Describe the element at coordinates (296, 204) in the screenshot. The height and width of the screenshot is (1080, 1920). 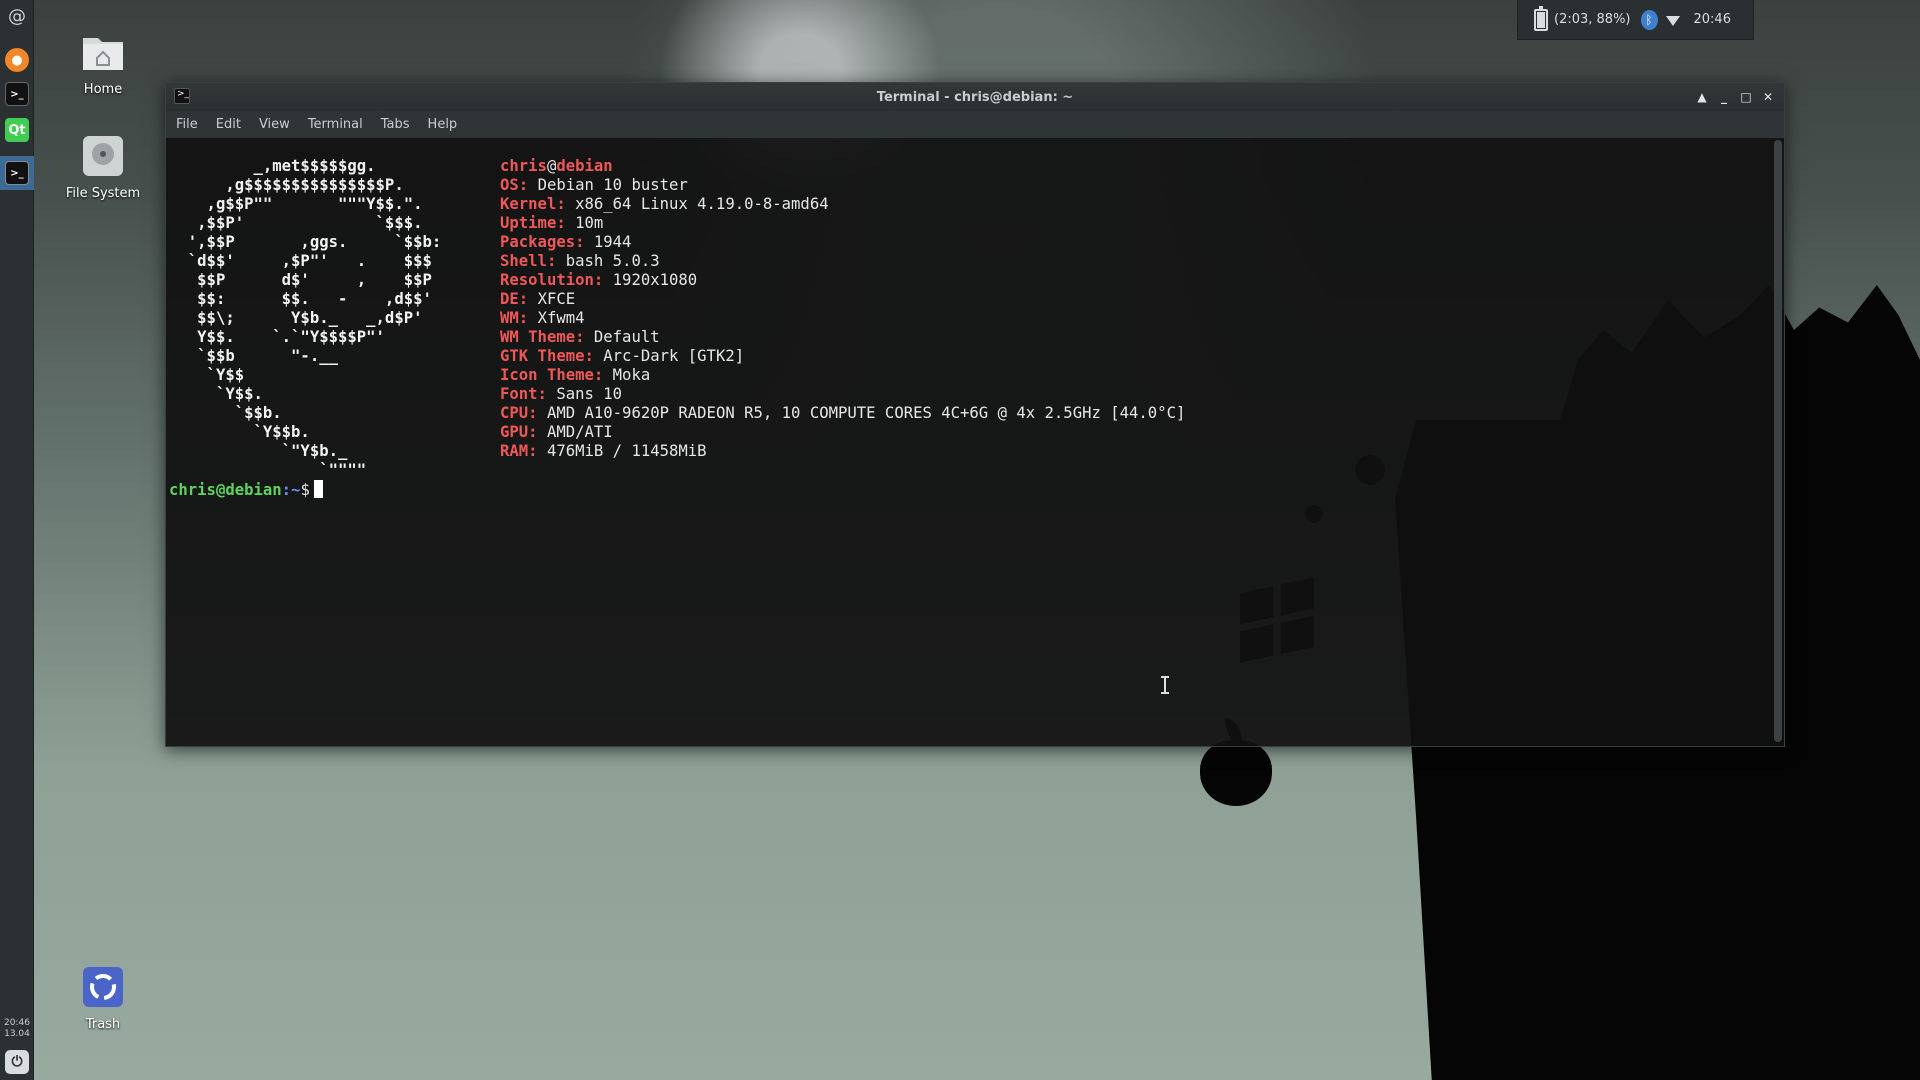
I see `logo-line: ,g$$P"" """Y$$.".` at that location.